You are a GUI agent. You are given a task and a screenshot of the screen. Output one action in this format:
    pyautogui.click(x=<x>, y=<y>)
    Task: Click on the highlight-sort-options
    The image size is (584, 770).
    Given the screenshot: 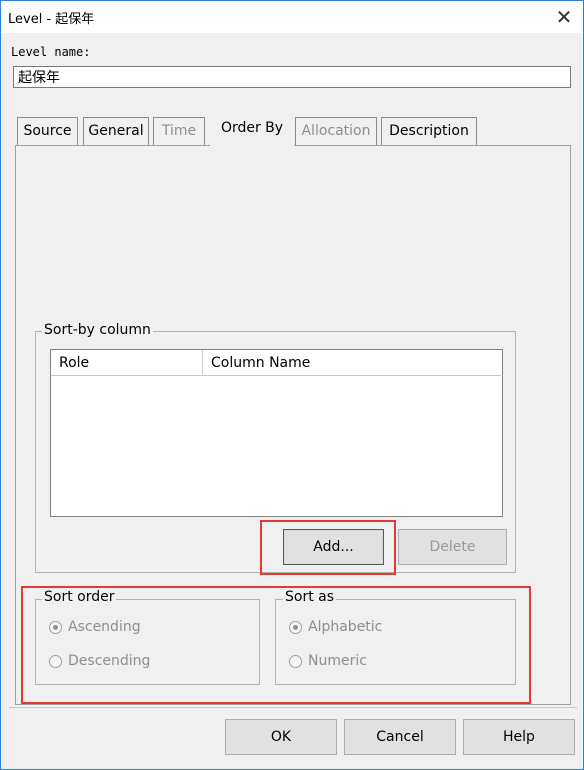 What is the action you would take?
    pyautogui.click(x=276, y=645)
    